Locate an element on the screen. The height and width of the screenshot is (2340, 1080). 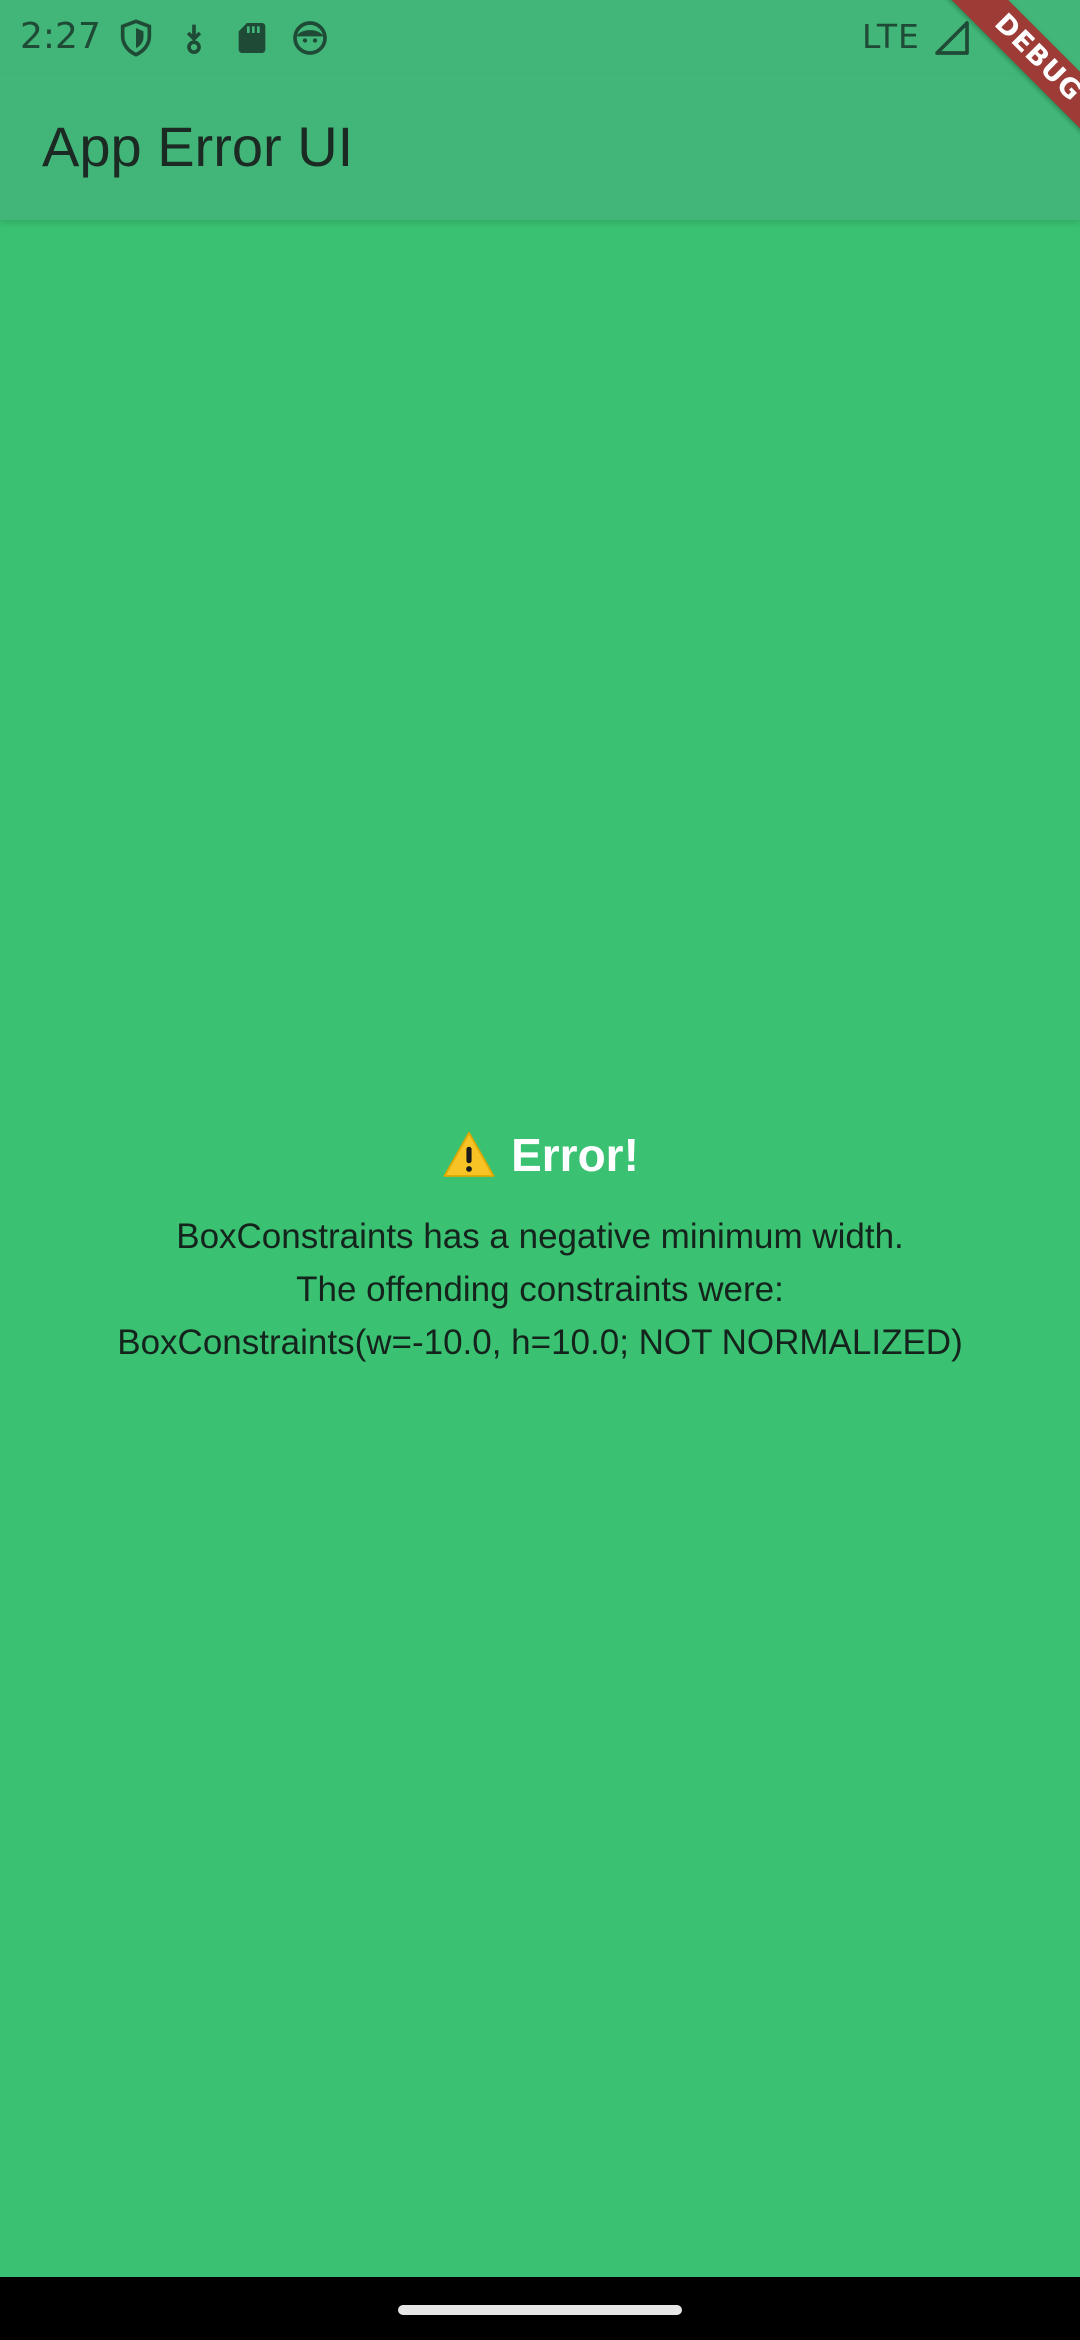
error-message-line: The offending constraints were: is located at coordinates (540, 1289).